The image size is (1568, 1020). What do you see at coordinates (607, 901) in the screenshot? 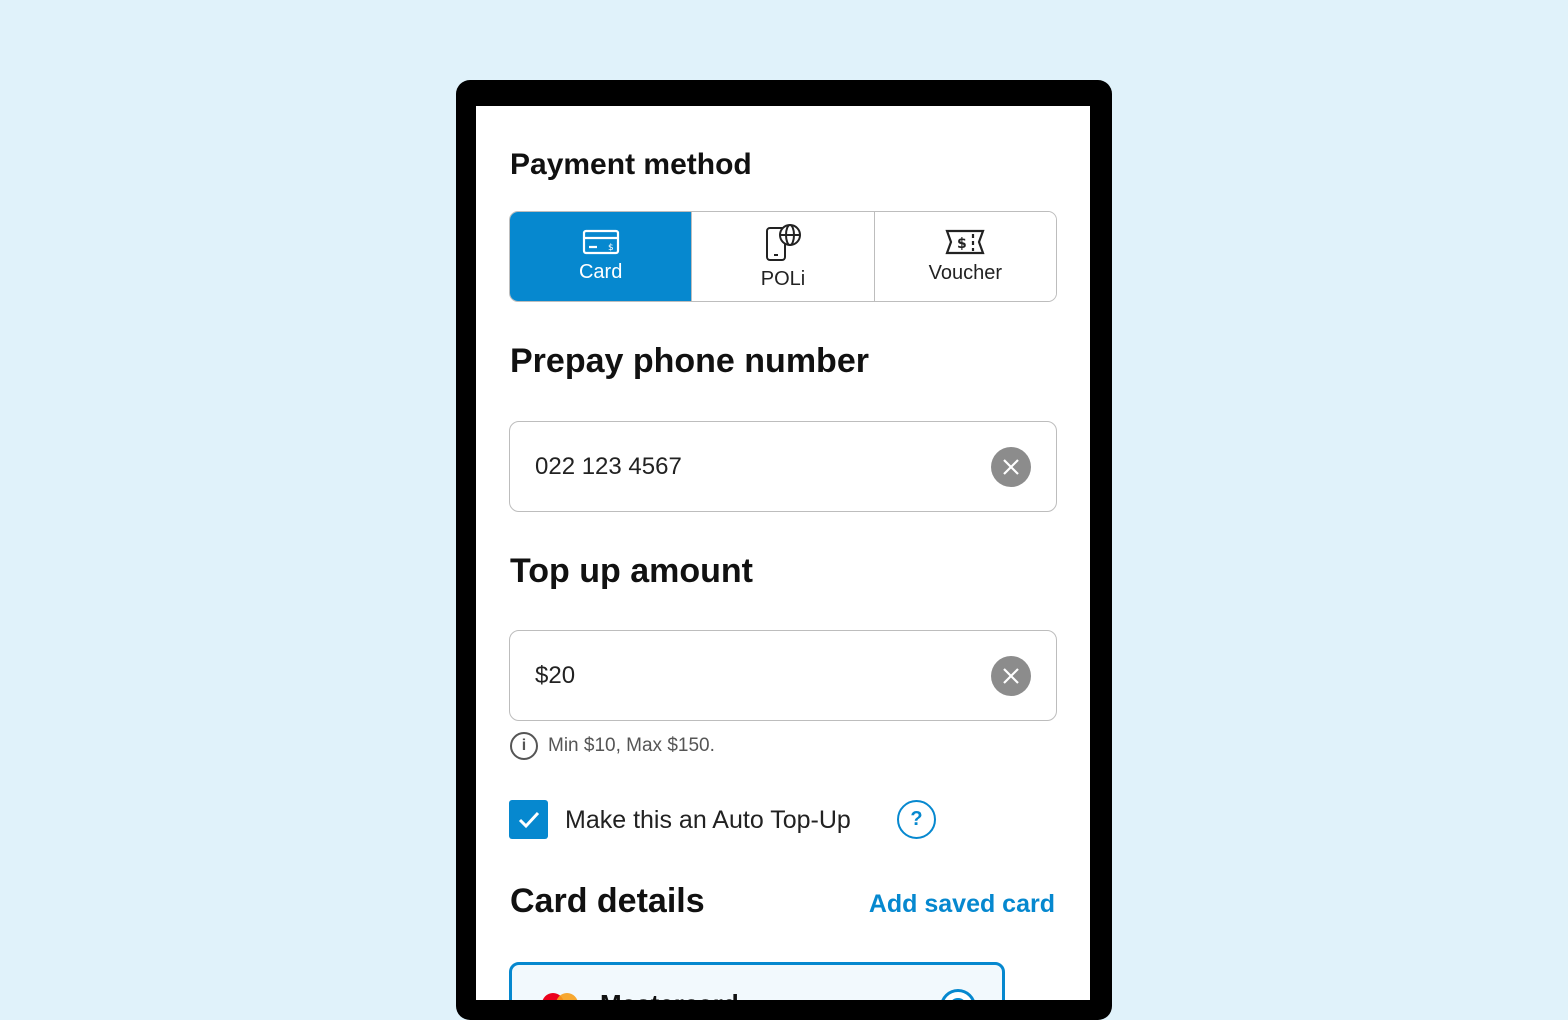
I see `card-details-title: Card details` at bounding box center [607, 901].